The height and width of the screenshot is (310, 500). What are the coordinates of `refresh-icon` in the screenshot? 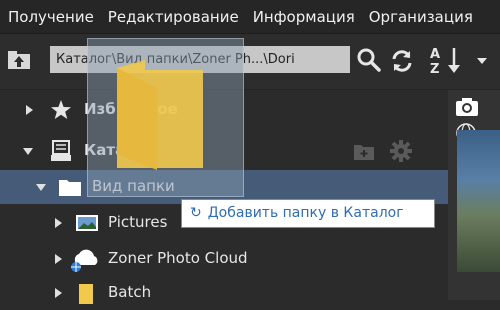 It's located at (402, 61).